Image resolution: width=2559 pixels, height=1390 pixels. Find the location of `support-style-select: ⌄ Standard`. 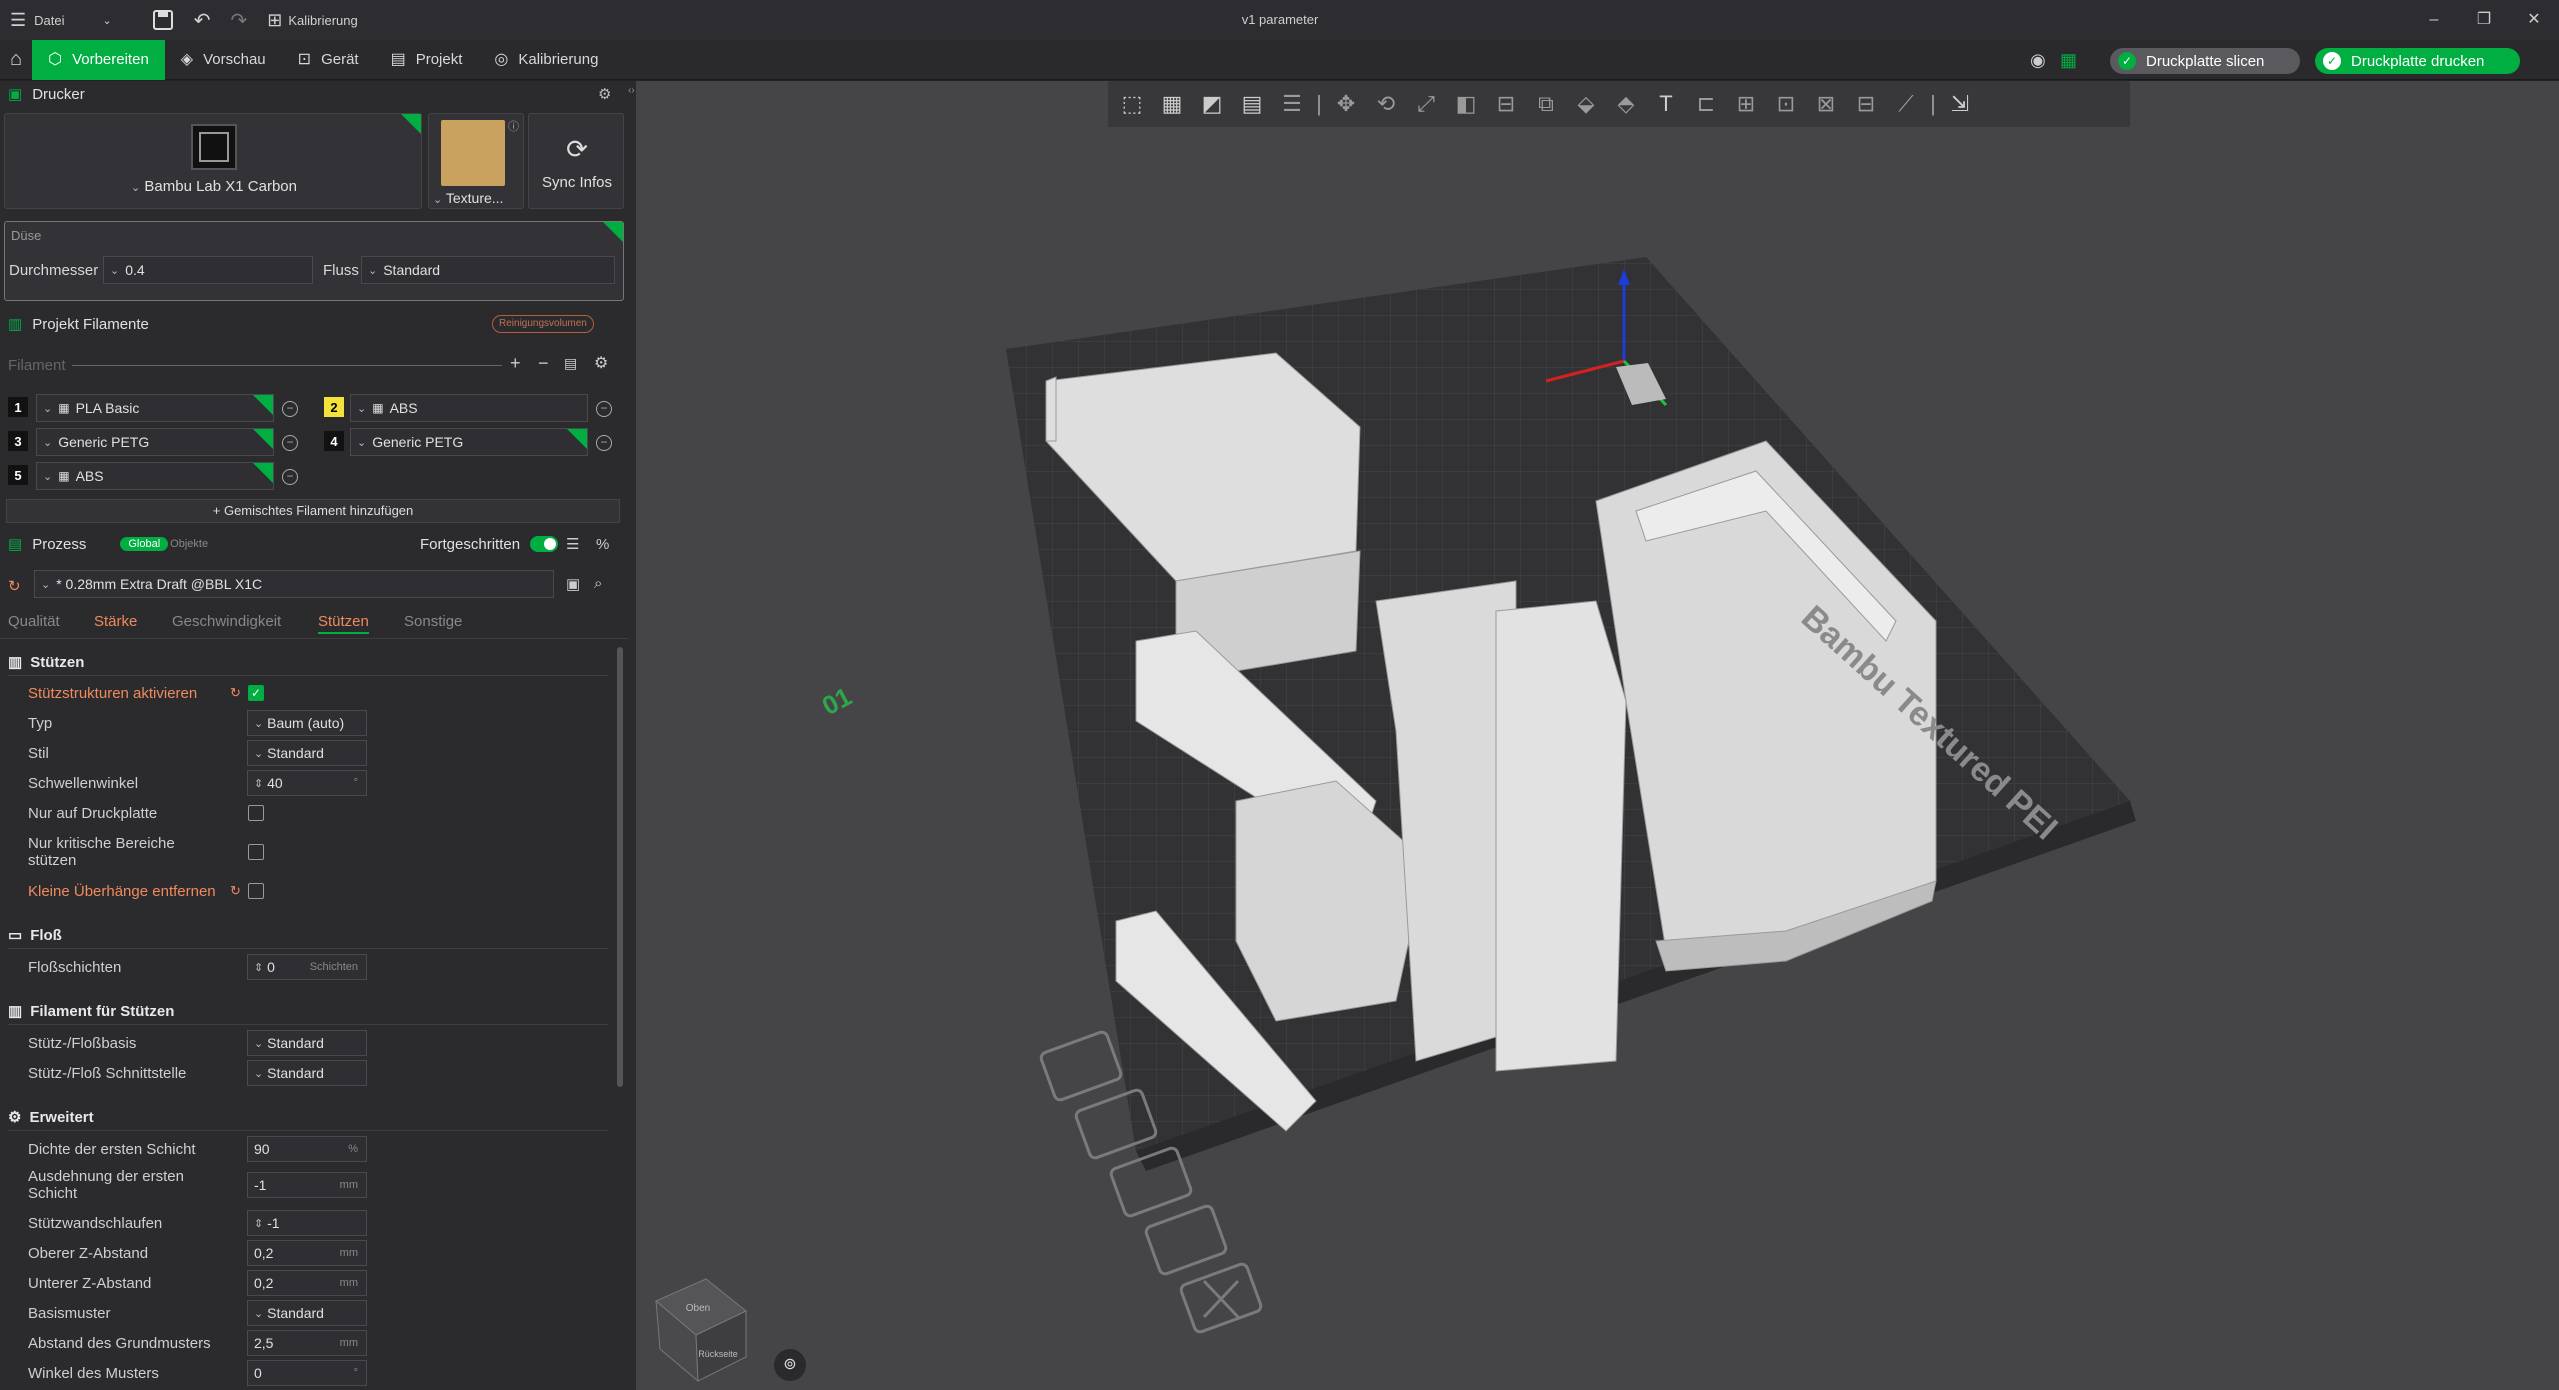

support-style-select: ⌄ Standard is located at coordinates (307, 753).